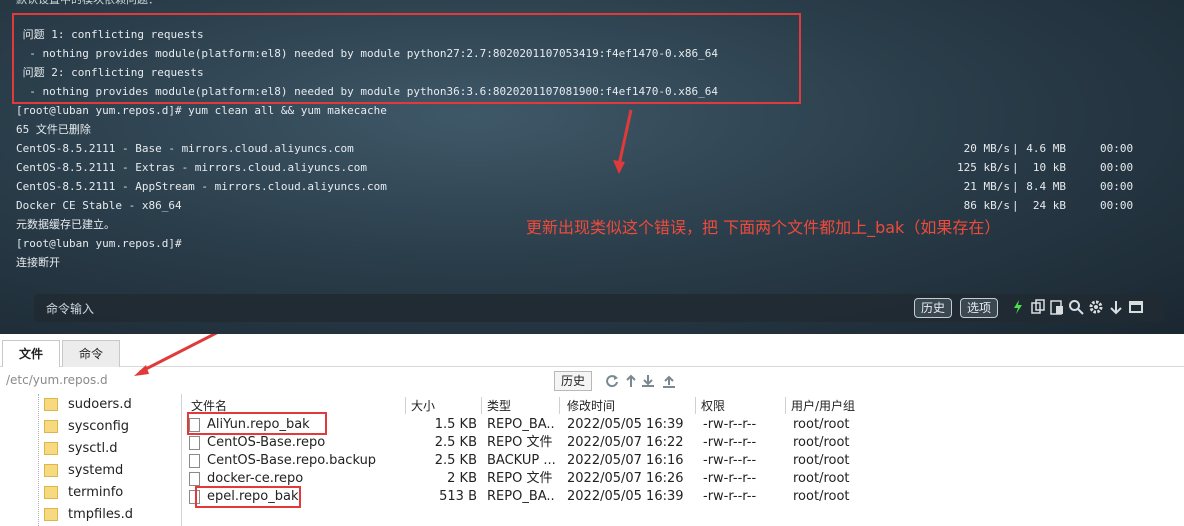  What do you see at coordinates (423, 406) in the screenshot?
I see `column-header-size: 大小` at bounding box center [423, 406].